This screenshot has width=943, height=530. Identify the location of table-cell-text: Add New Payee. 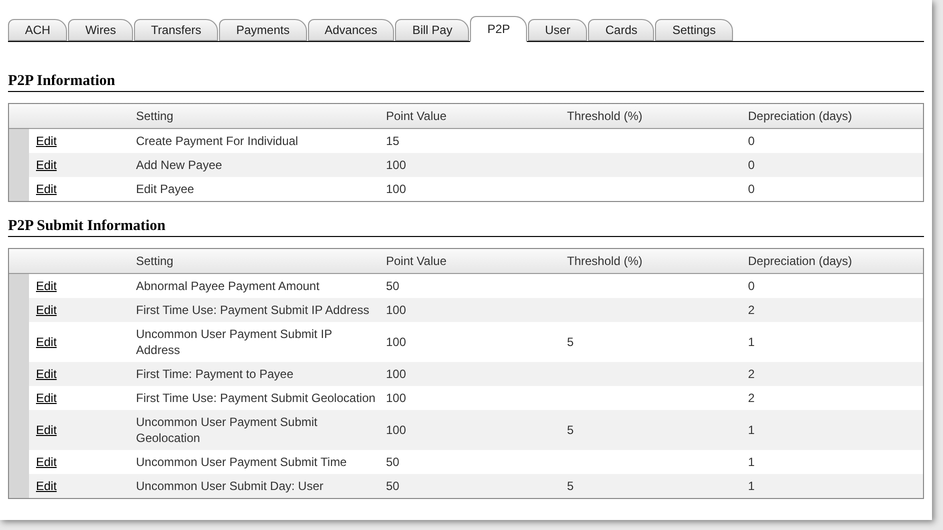
(180, 165).